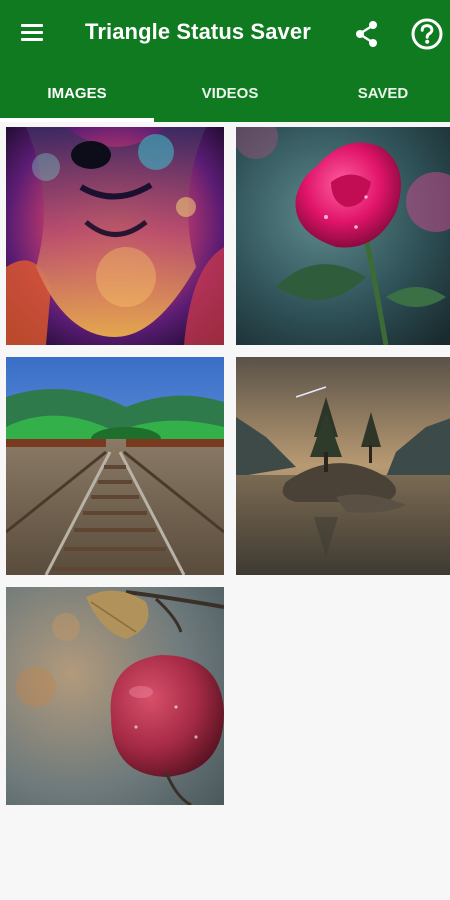  I want to click on app-title: Triangle Status Saver, so click(198, 31).